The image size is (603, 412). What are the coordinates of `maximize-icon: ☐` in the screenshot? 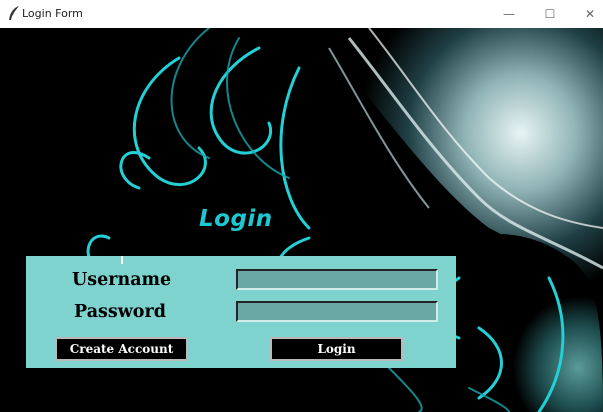 It's located at (550, 14).